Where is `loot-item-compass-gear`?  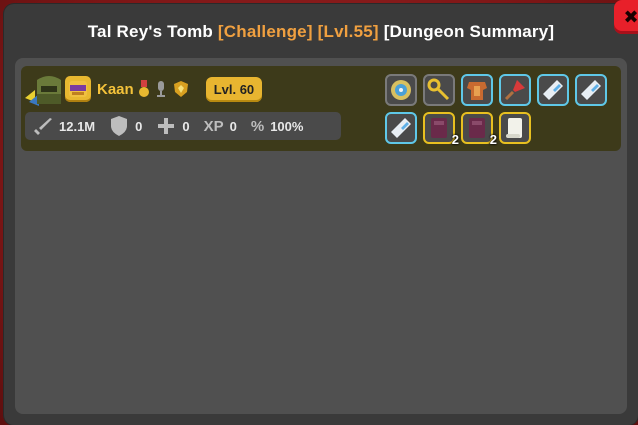 loot-item-compass-gear is located at coordinates (401, 90).